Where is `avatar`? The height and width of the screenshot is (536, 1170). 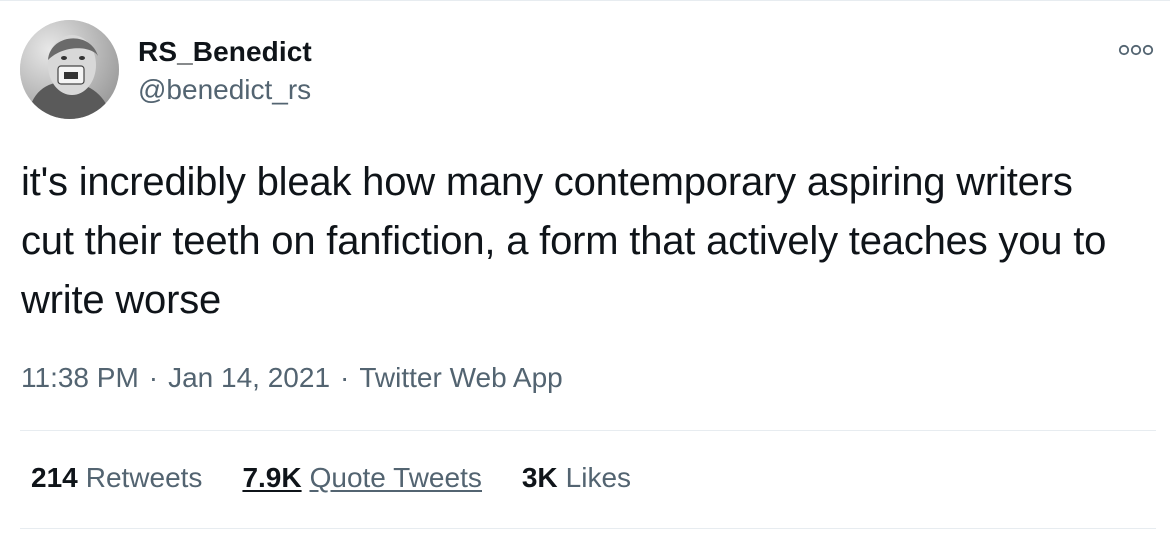 avatar is located at coordinates (69, 69).